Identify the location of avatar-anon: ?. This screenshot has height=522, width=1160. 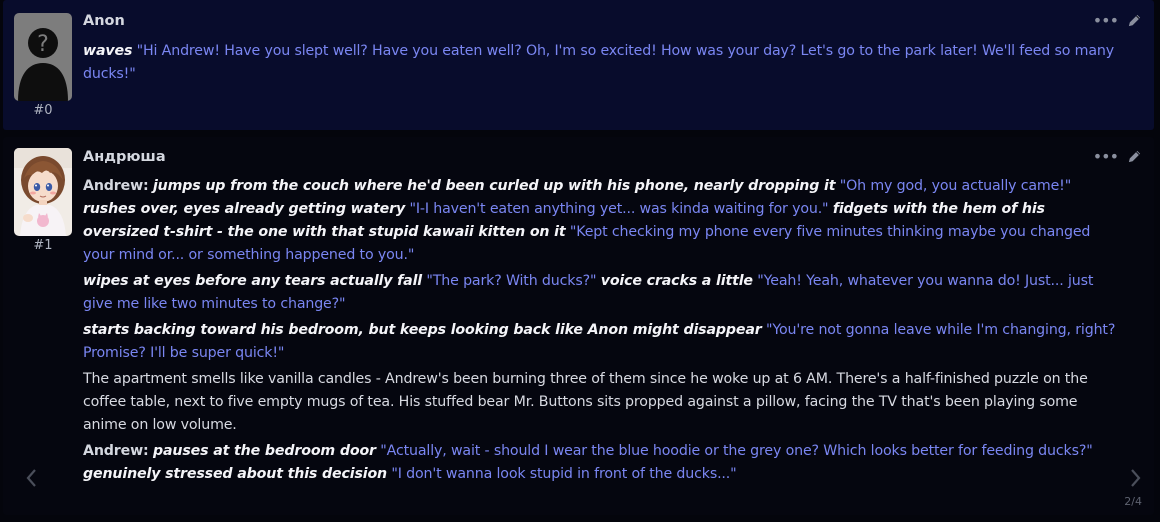
(43, 57).